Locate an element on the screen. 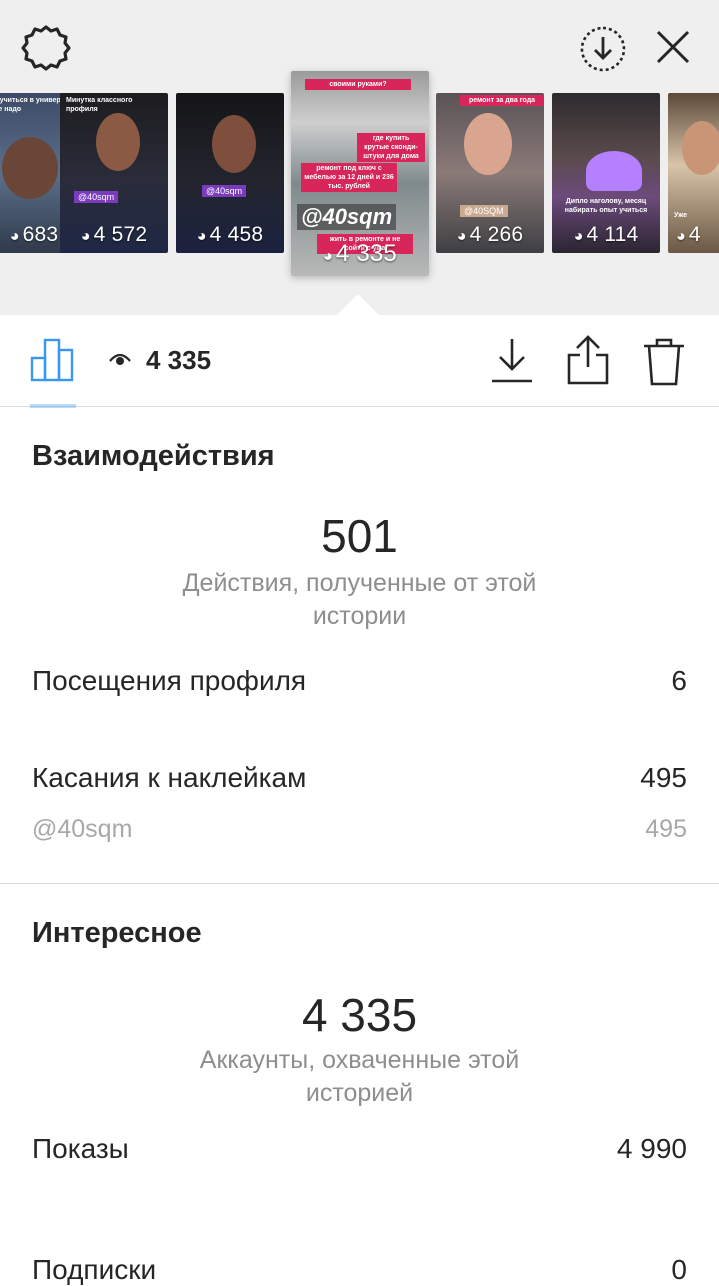 The width and height of the screenshot is (719, 1286). eye-icon is located at coordinates (120, 359).